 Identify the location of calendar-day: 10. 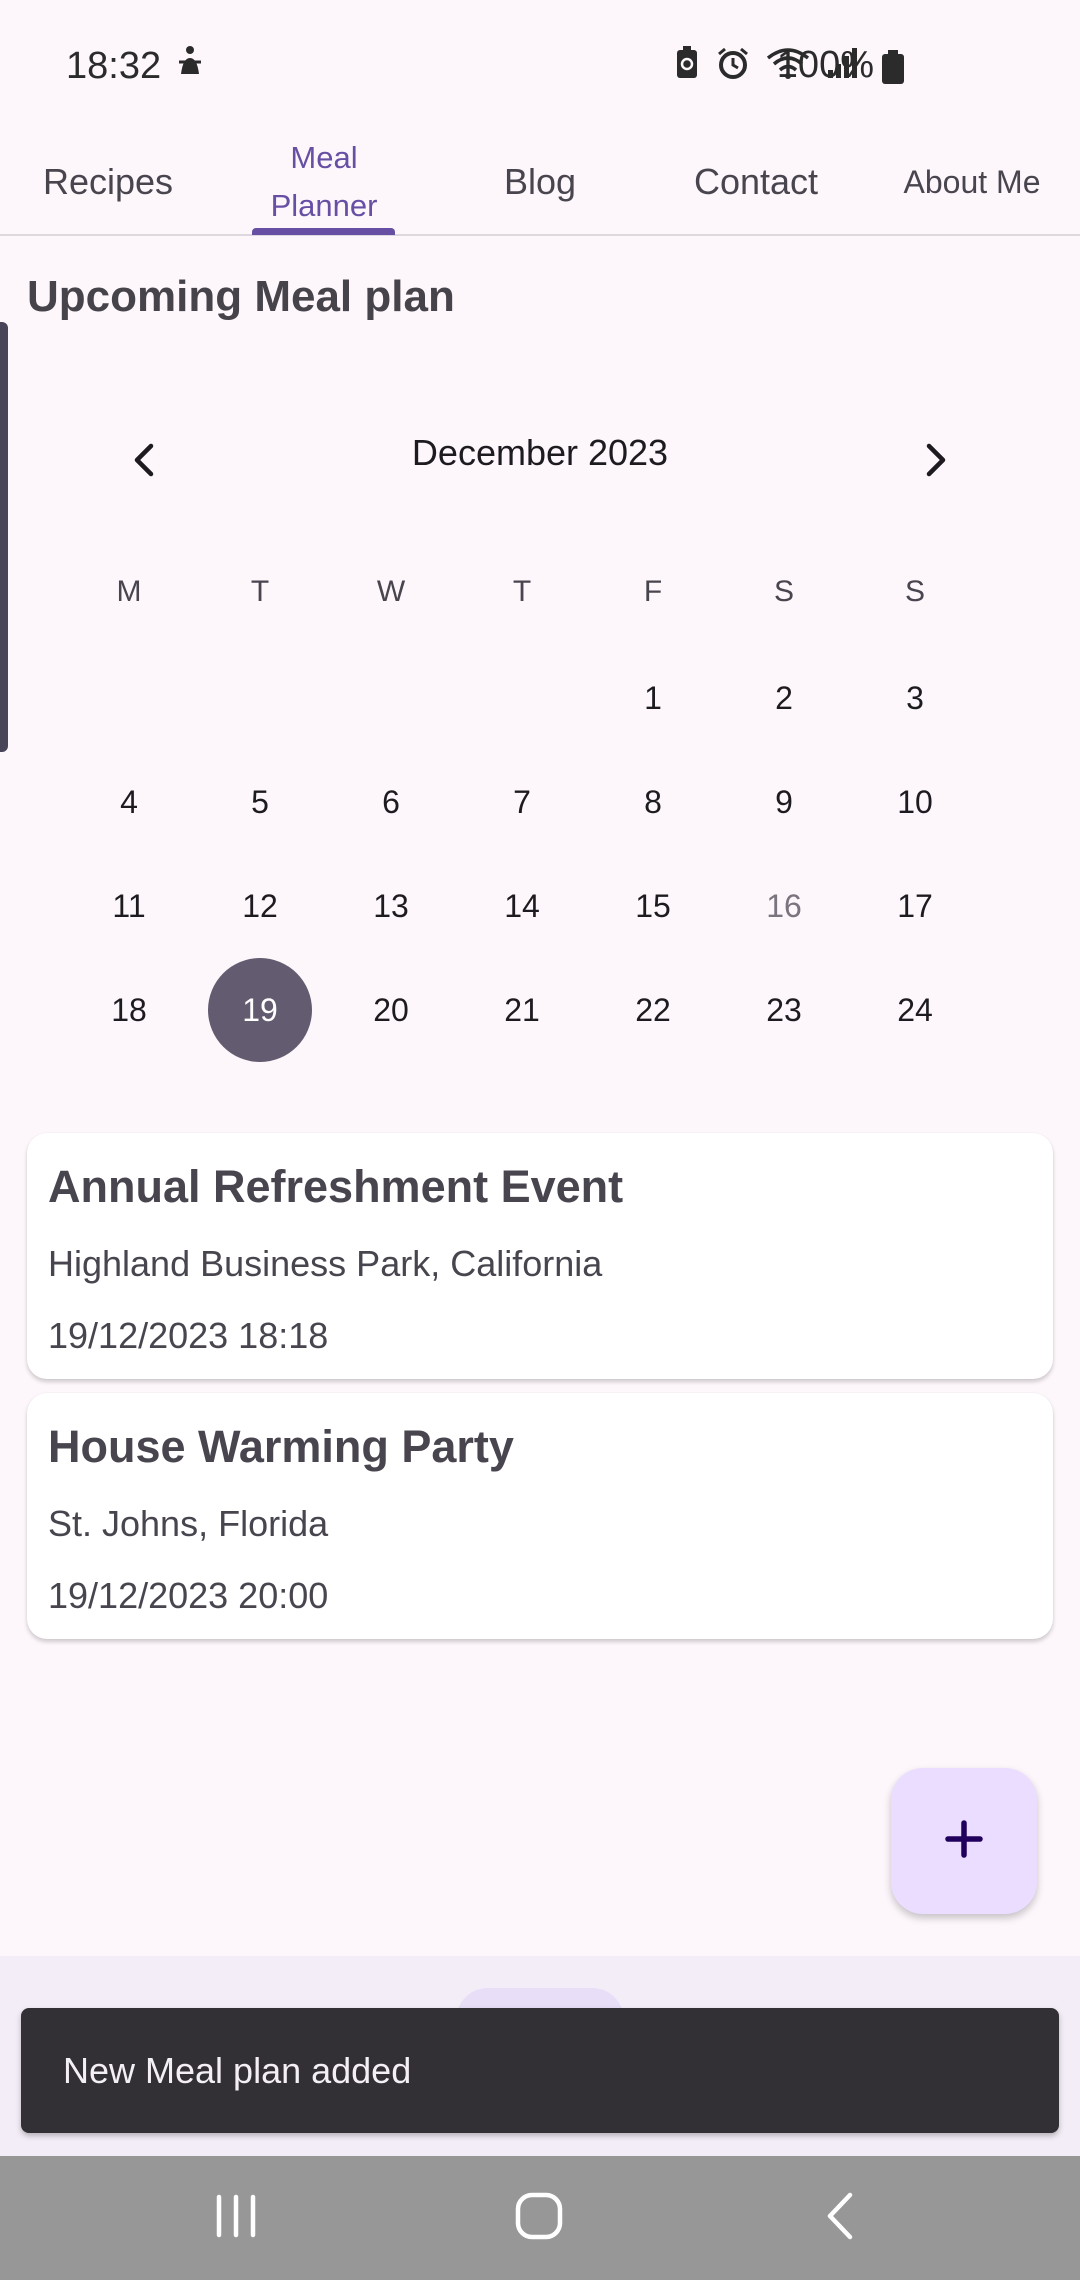
(915, 802).